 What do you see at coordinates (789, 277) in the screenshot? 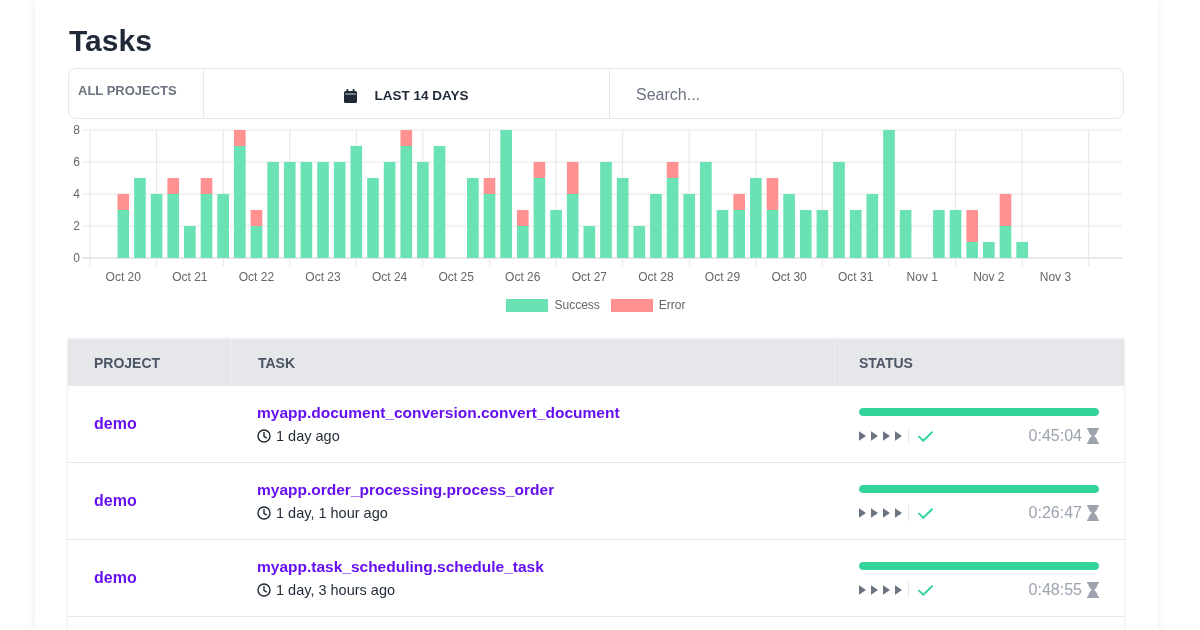
I see `x-axis-label: Oct 30` at bounding box center [789, 277].